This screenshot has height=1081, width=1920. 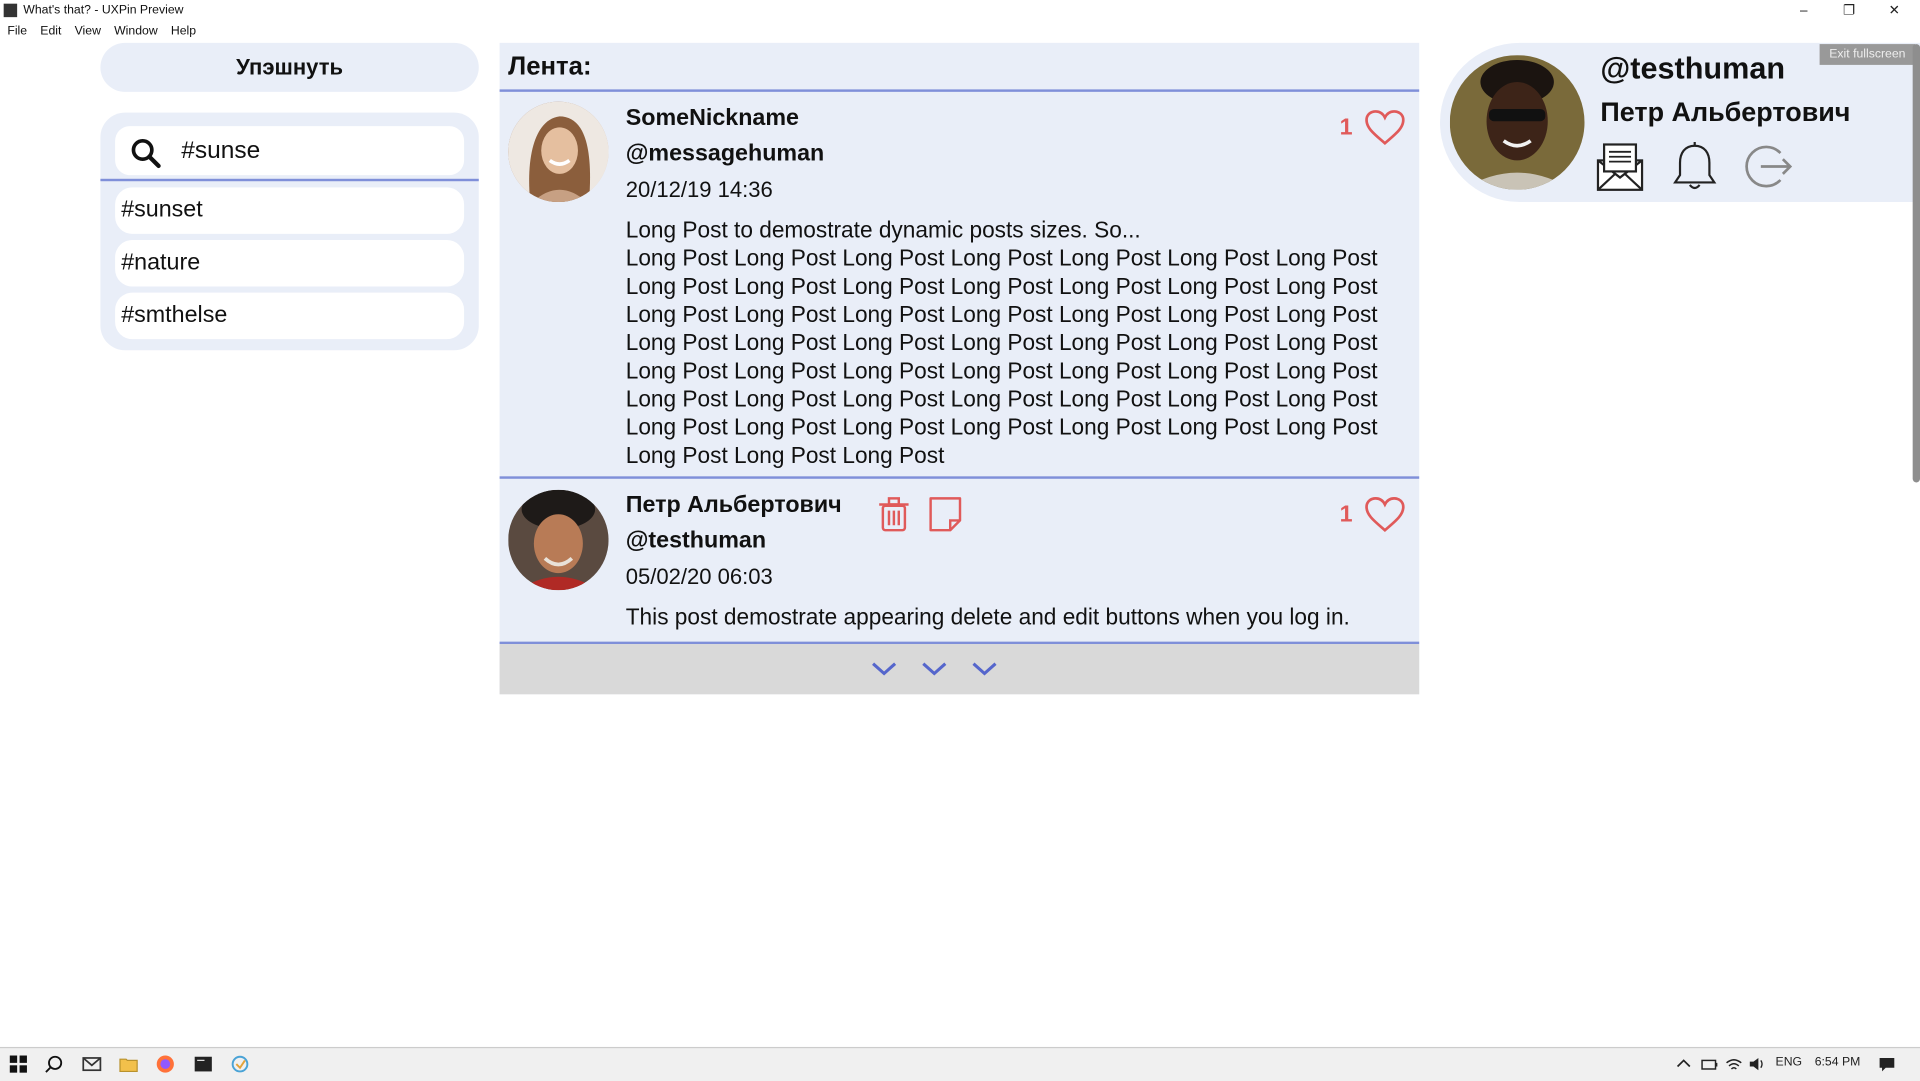 What do you see at coordinates (88, 32) in the screenshot?
I see `menu-view: View` at bounding box center [88, 32].